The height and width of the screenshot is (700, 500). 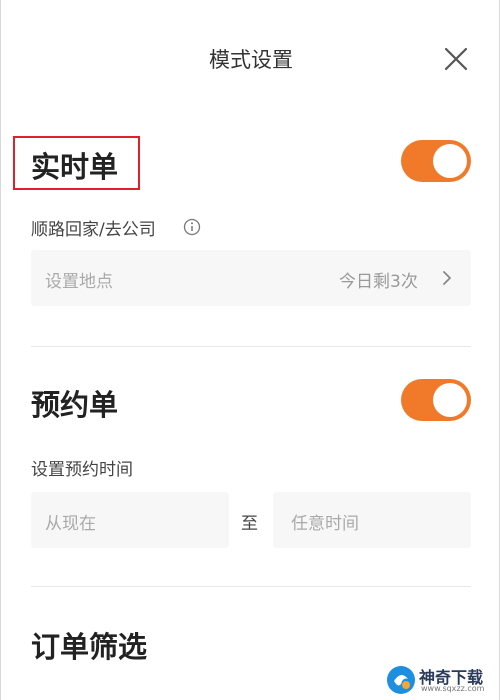 I want to click on to-label: 至, so click(x=249, y=524).